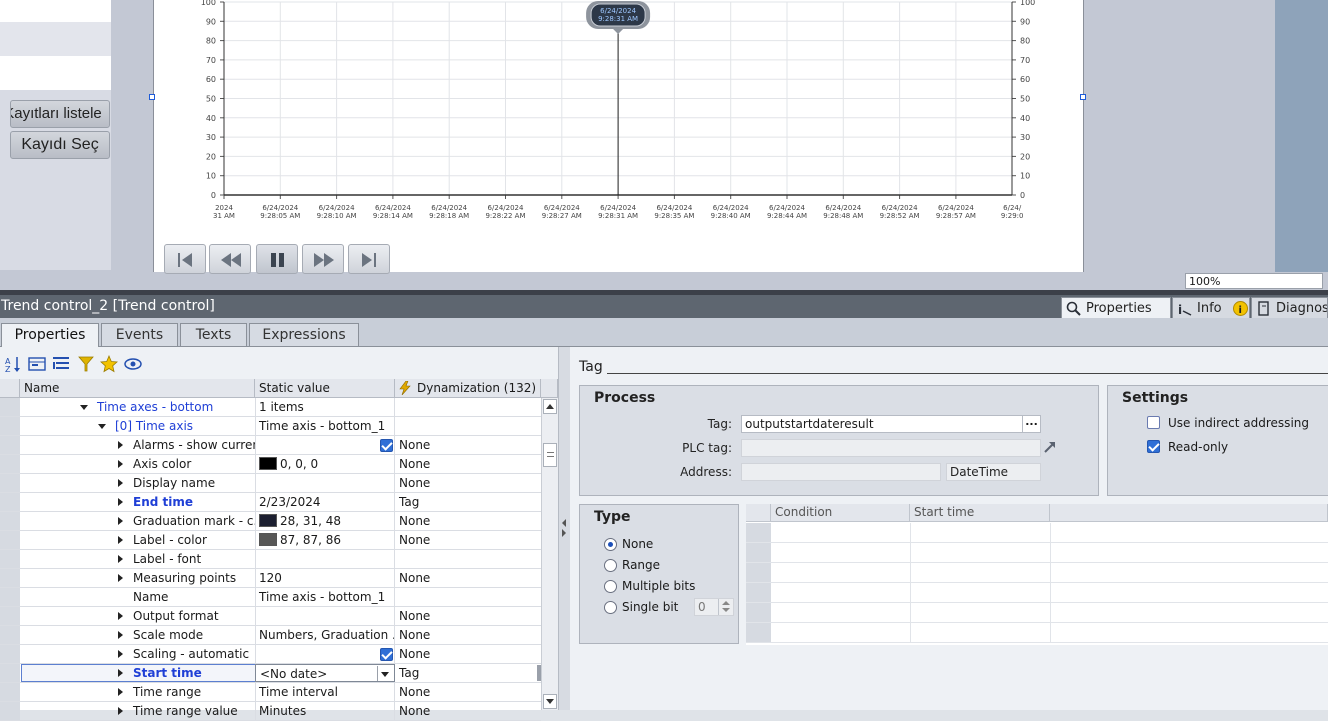 Image resolution: width=1328 pixels, height=721 pixels. Describe the element at coordinates (185, 259) in the screenshot. I see `first-page-button` at that location.